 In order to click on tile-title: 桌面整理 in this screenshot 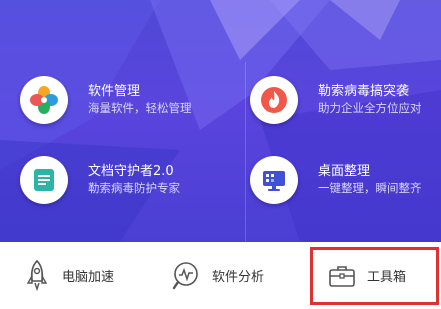, I will do `click(344, 171)`.